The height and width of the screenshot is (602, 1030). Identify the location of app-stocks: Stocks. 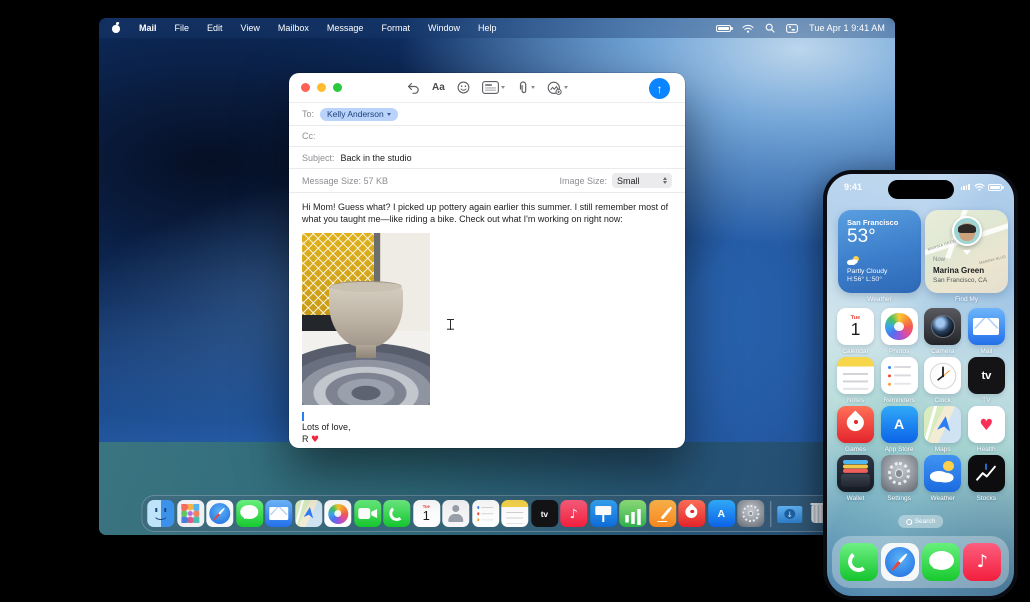
(986, 479).